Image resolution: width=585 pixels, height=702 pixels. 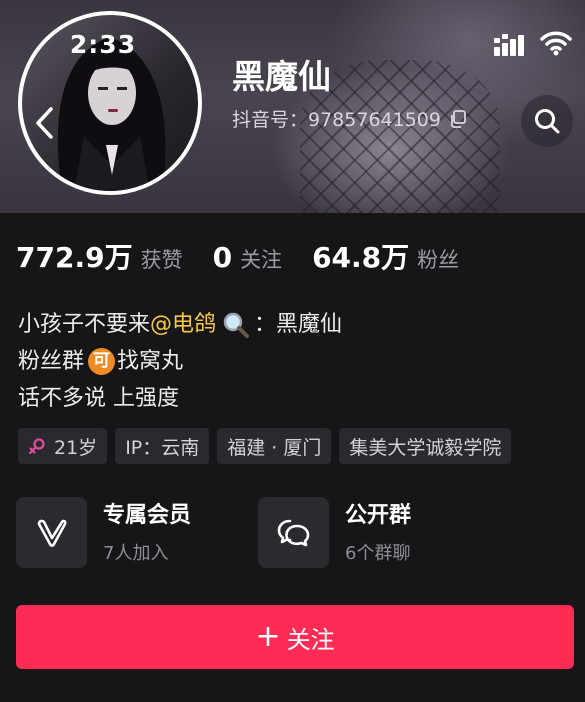 What do you see at coordinates (378, 515) in the screenshot?
I see `public-group-title: 公开群` at bounding box center [378, 515].